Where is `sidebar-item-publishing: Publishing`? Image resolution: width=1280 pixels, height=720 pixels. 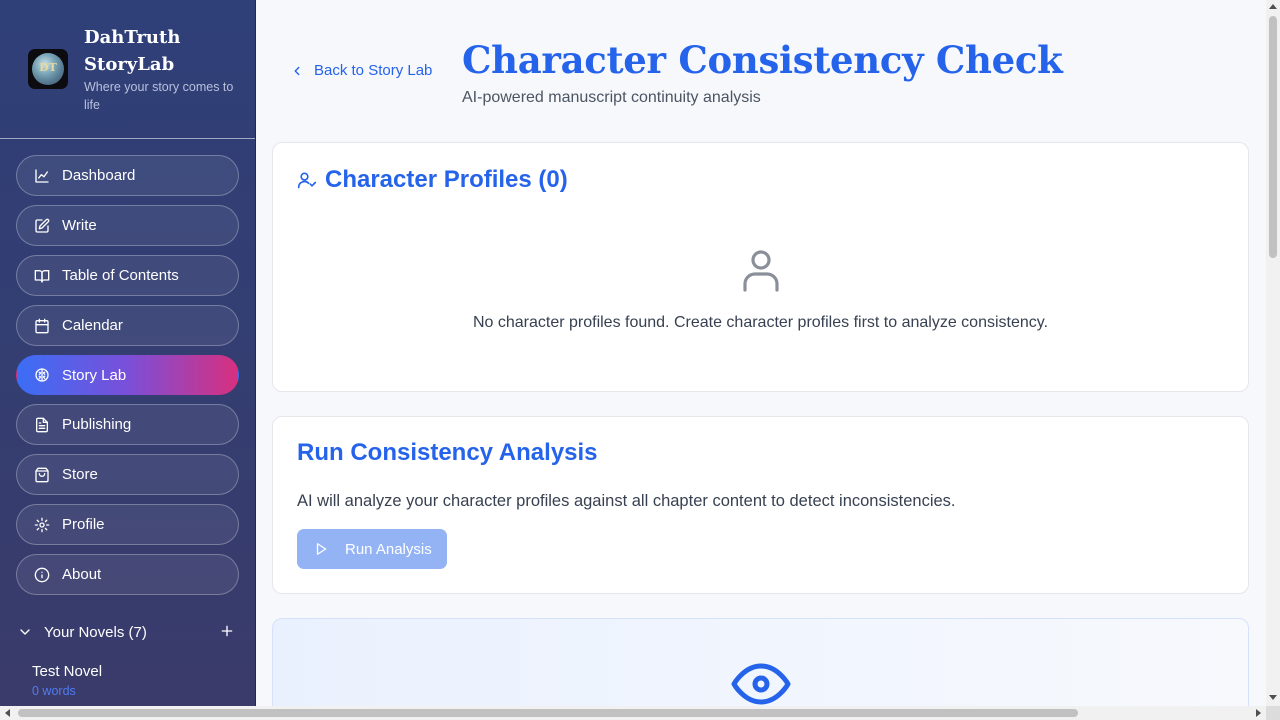 sidebar-item-publishing: Publishing is located at coordinates (127, 424).